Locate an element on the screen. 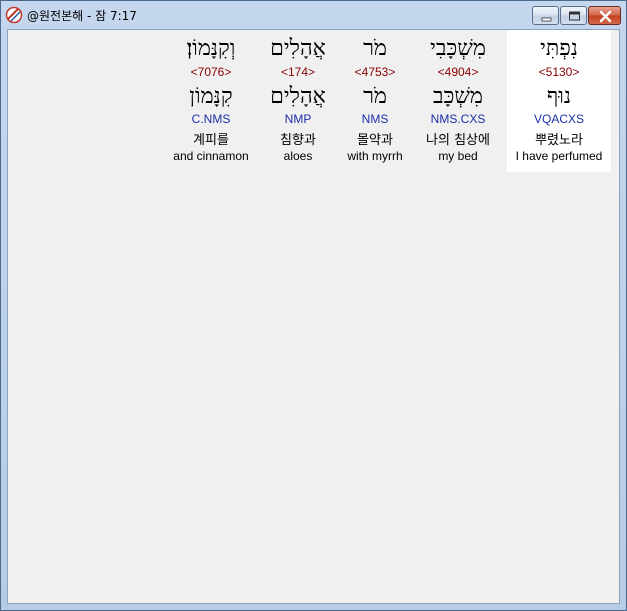  english-gloss: aloes is located at coordinates (298, 156).